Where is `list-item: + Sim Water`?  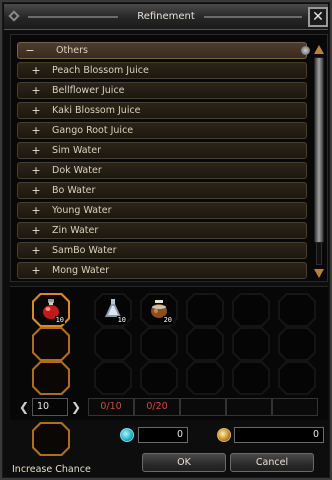 list-item: + Sim Water is located at coordinates (162, 150).